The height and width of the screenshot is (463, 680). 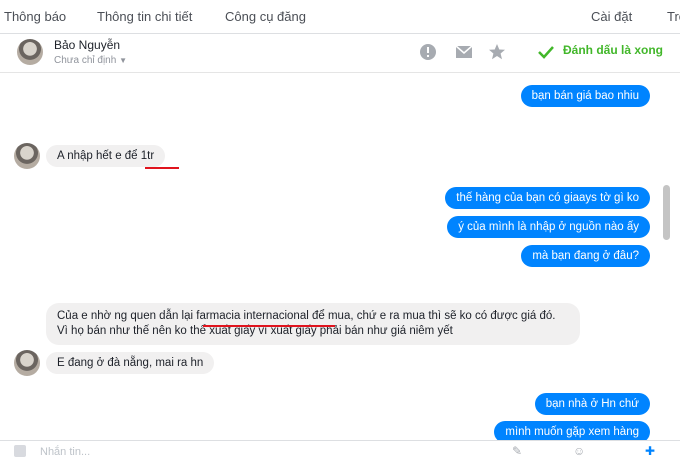 What do you see at coordinates (585, 96) in the screenshot?
I see `message-outgoing: bạn bán giá bao nhiu` at bounding box center [585, 96].